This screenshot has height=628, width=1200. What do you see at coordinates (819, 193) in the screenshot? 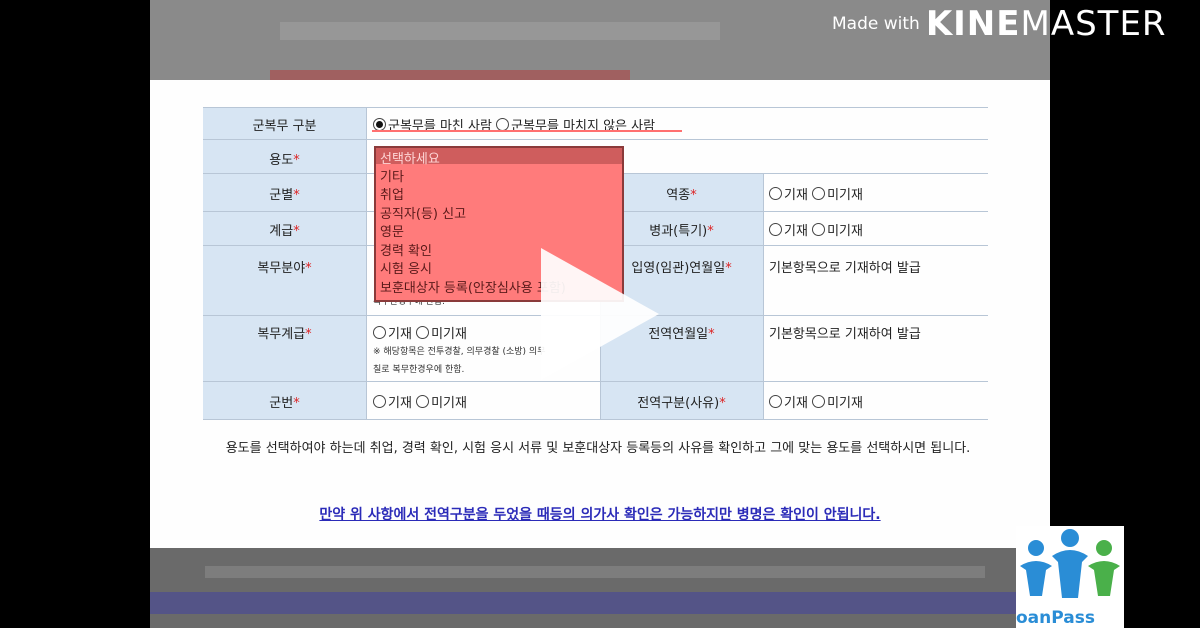
I see `radio-reserve-norecord` at bounding box center [819, 193].